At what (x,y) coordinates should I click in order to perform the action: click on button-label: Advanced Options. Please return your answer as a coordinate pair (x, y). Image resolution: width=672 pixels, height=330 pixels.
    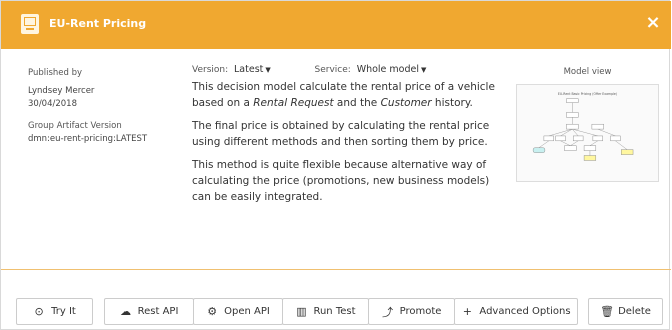
    Looking at the image, I should click on (525, 311).